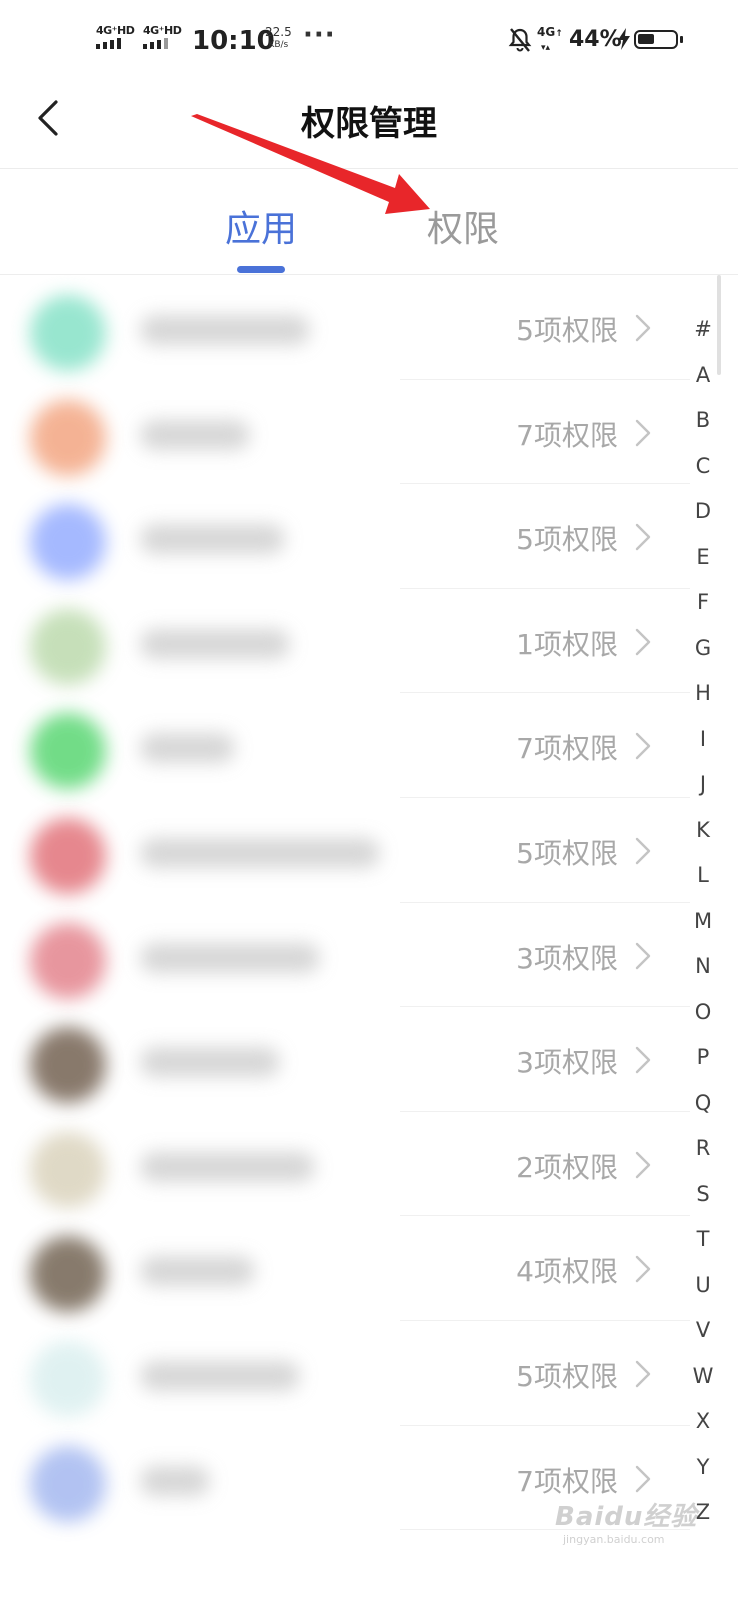  Describe the element at coordinates (703, 785) in the screenshot. I see `alphabet-index-letter: J` at that location.